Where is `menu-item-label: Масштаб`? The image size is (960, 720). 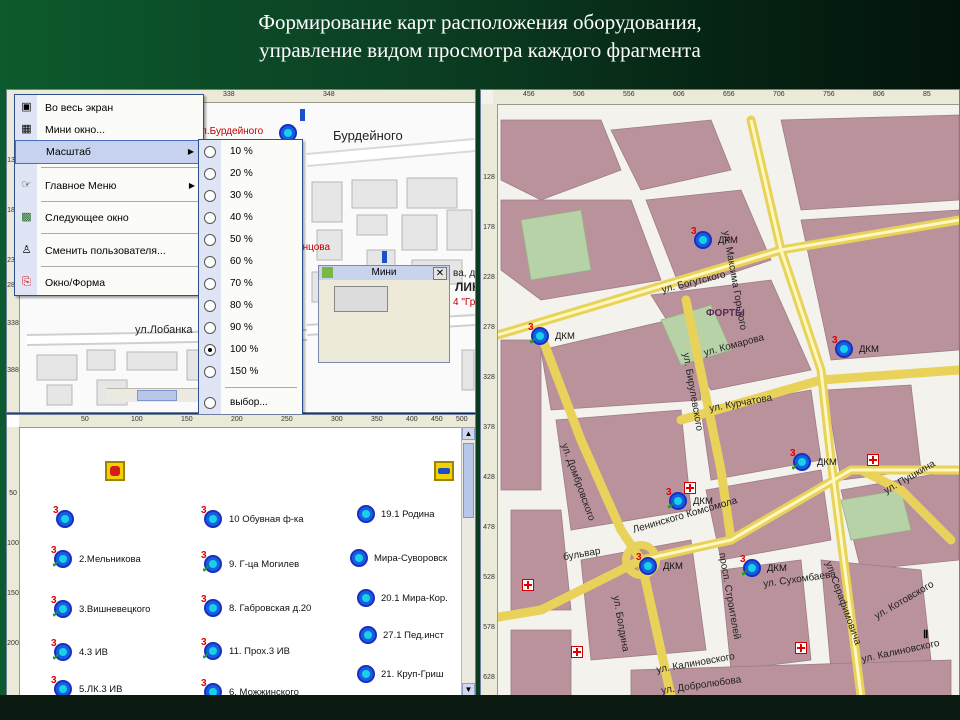 menu-item-label: Масштаб is located at coordinates (68, 152).